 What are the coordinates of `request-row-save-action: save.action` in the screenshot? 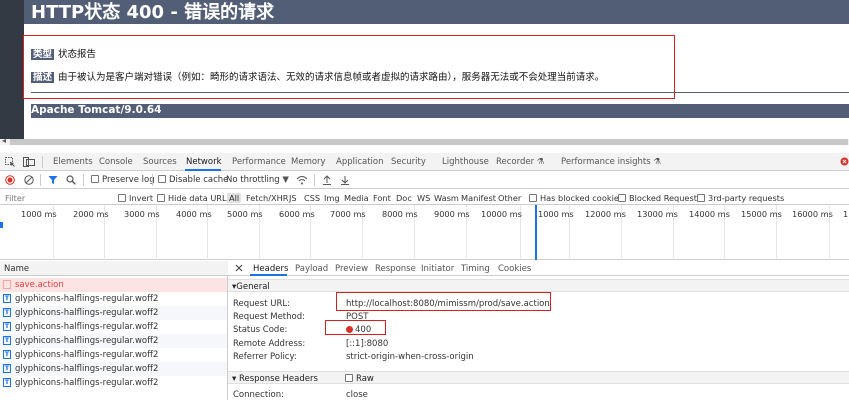 It's located at (113, 285).